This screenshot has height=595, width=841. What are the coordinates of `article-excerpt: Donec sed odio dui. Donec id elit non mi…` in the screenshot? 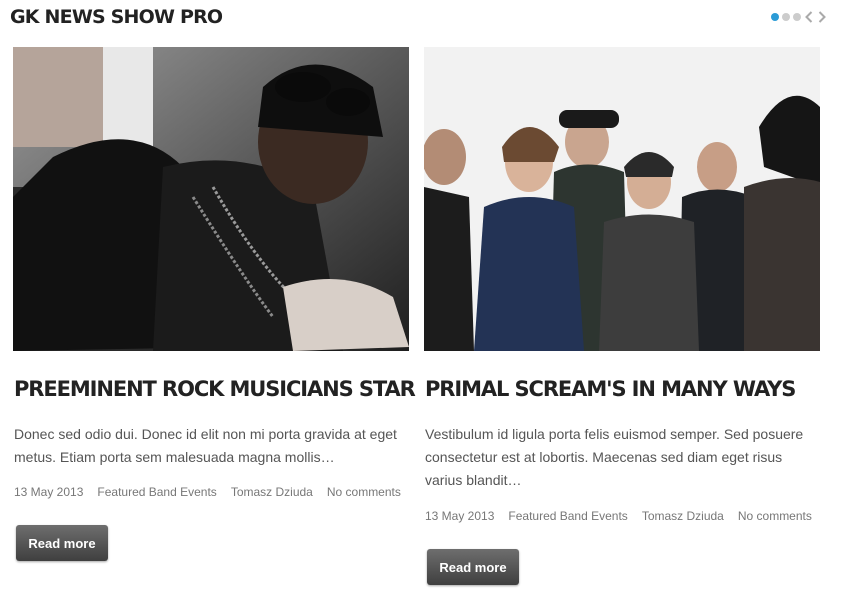 It's located at (205, 445).